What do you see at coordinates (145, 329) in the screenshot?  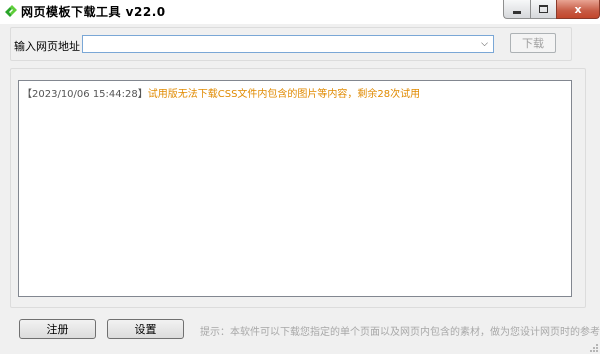 I see `settings-button: 设置` at bounding box center [145, 329].